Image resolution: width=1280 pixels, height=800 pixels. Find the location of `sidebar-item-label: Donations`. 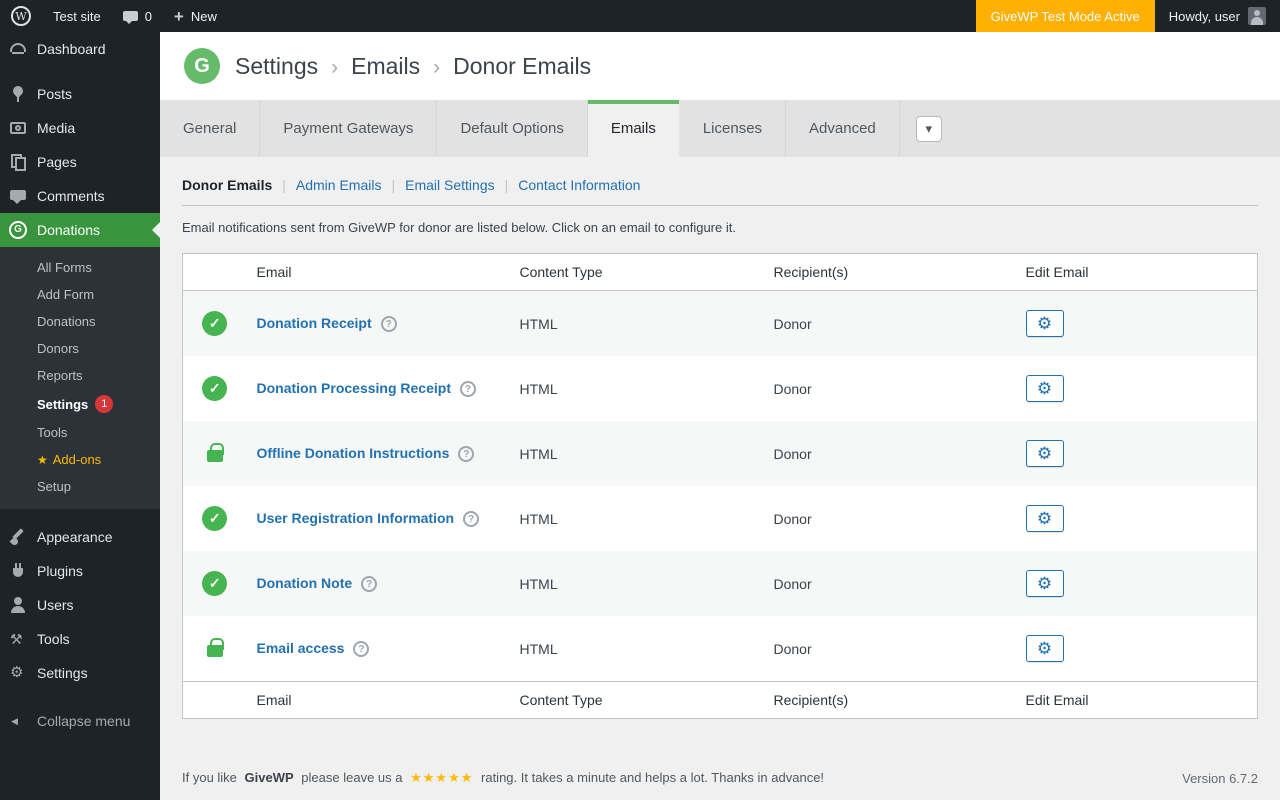

sidebar-item-label: Donations is located at coordinates (69, 230).